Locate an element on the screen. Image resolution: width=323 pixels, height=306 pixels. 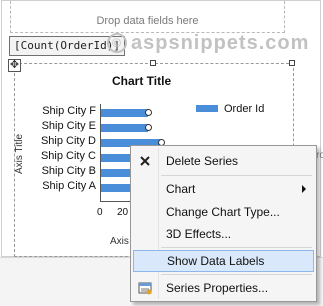
menu-item-label: Delete Series is located at coordinates (202, 161).